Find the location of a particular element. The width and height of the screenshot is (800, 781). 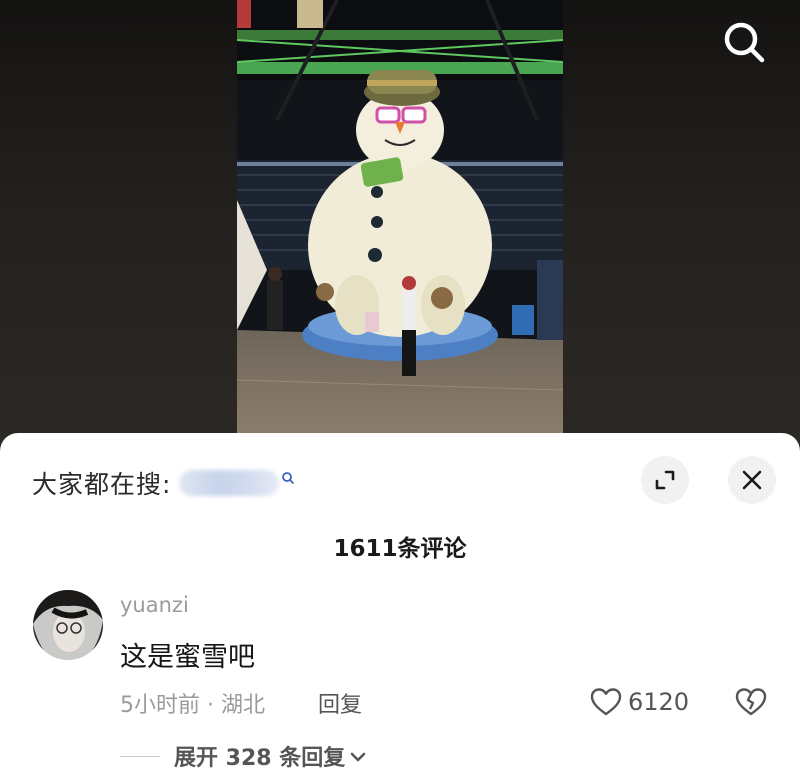

comment-count: 1611条评论 is located at coordinates (400, 549).